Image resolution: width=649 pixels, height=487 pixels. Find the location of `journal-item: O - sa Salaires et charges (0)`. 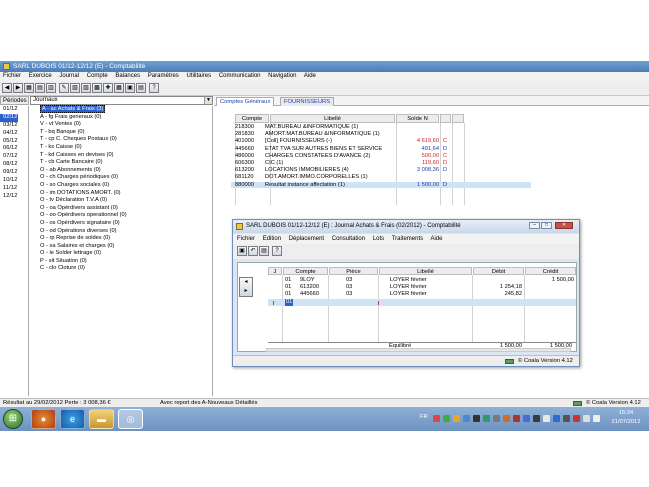

journal-item: O - sa Salaires et charges (0) is located at coordinates (121, 247).